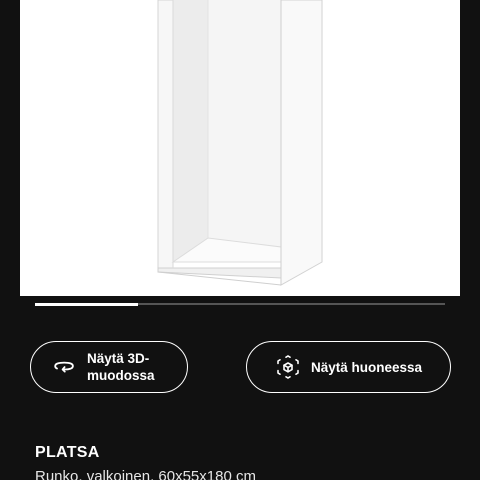 This screenshot has height=480, width=480. Describe the element at coordinates (366, 367) in the screenshot. I see `view-in-room-label: Näytä huoneessa` at that location.